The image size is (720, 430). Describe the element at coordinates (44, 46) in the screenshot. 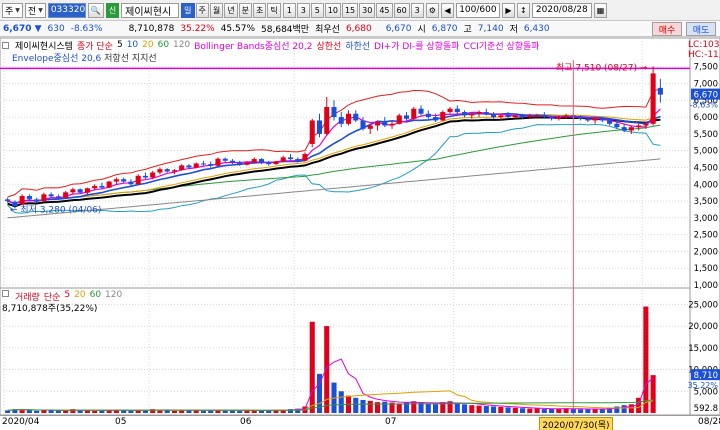

I see `legend-stock-name: 제이씨현시스템` at that location.